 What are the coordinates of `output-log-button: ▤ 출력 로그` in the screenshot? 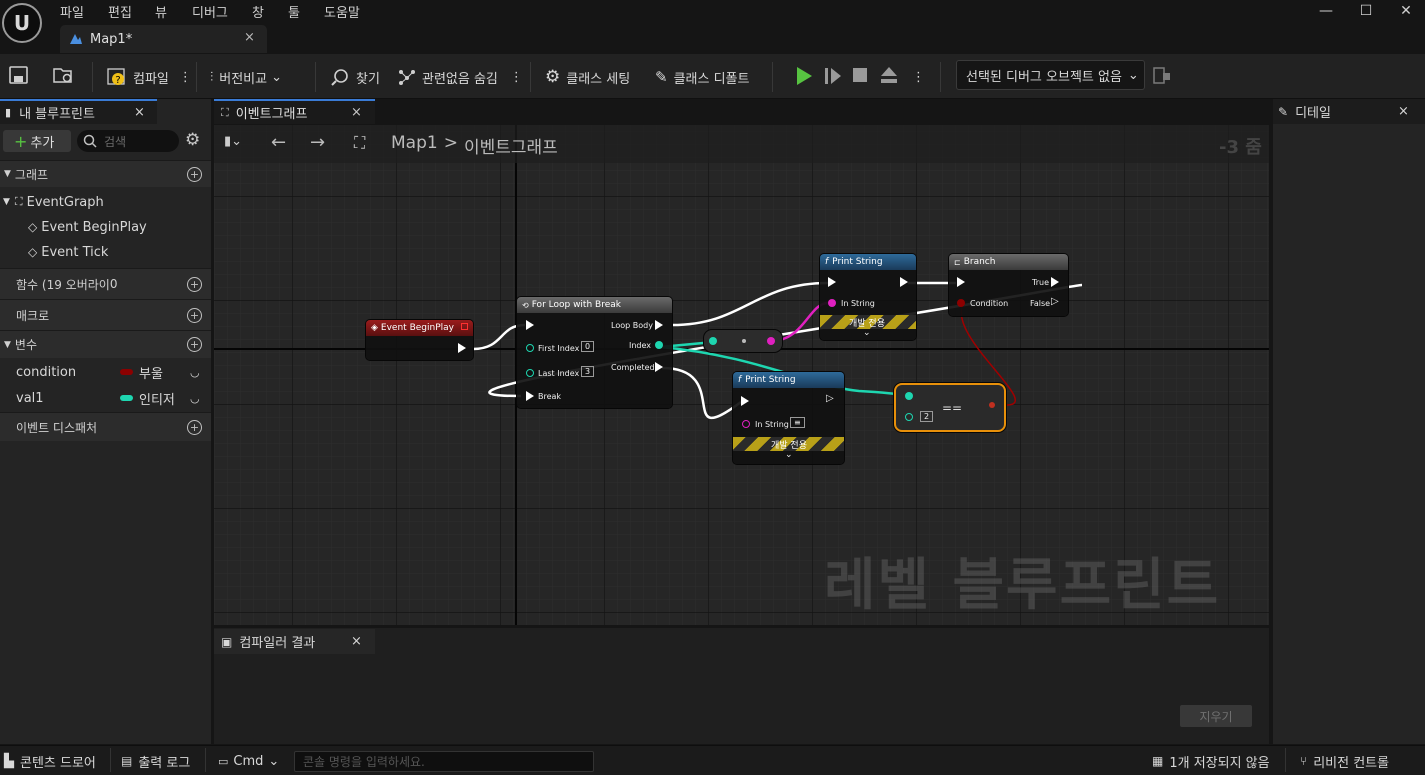 It's located at (155, 761).